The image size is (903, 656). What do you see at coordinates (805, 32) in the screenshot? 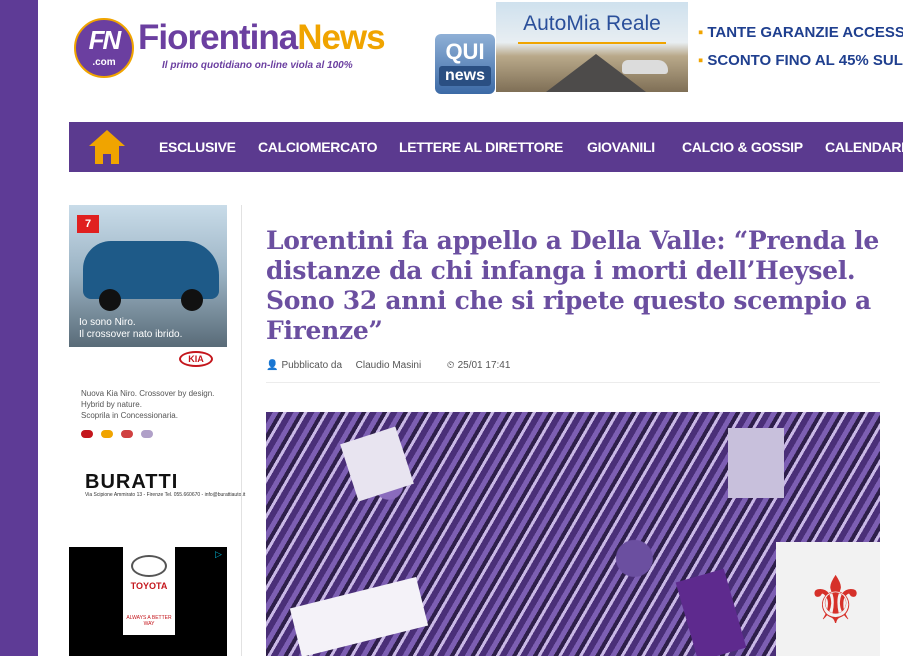
I see `ad-banner-line-1-text: TANTE GARANZIE ACCESSO` at bounding box center [805, 32].